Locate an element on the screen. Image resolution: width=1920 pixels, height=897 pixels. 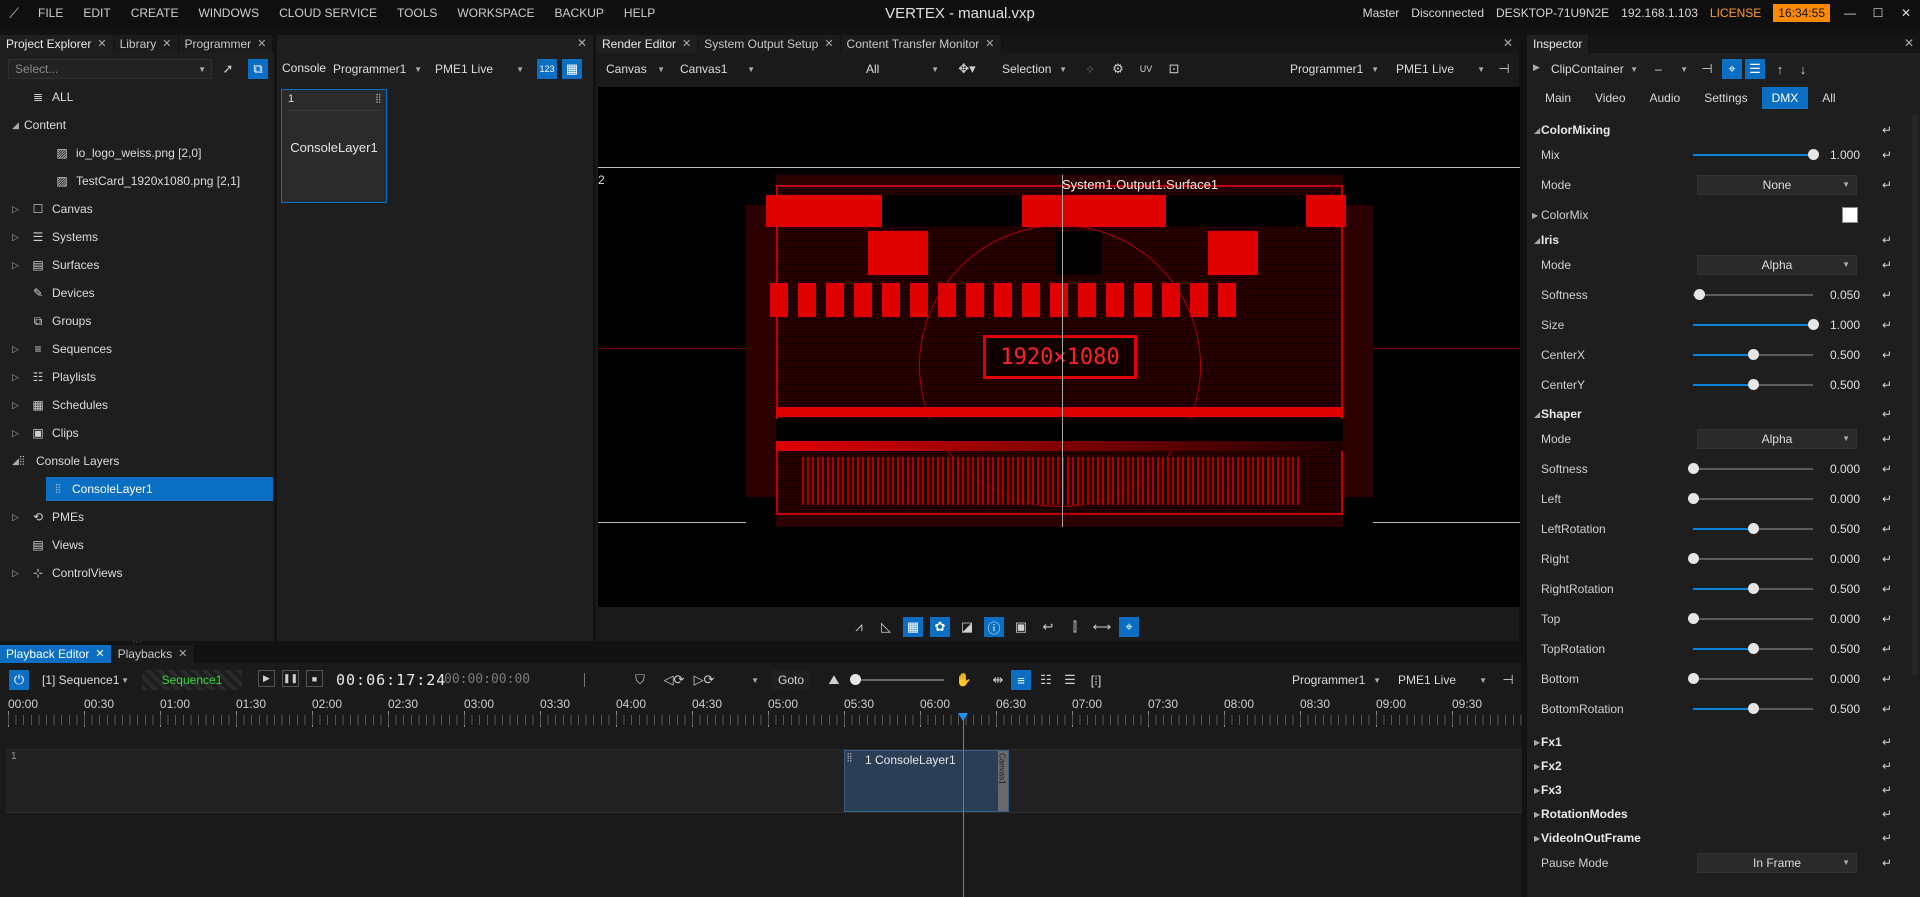
menu-create: CREATE is located at coordinates (155, 13).